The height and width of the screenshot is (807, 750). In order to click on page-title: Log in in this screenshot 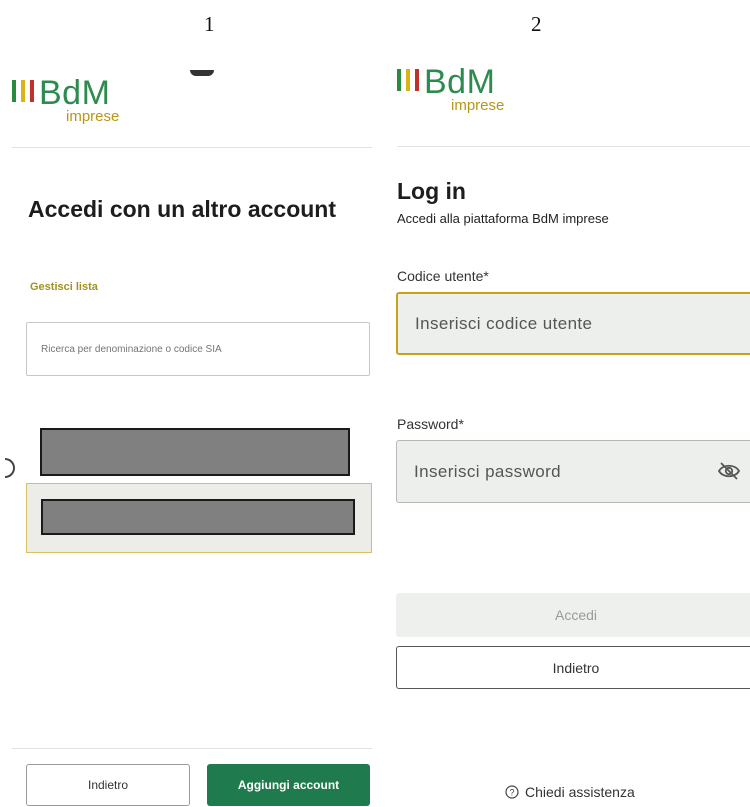, I will do `click(431, 191)`.